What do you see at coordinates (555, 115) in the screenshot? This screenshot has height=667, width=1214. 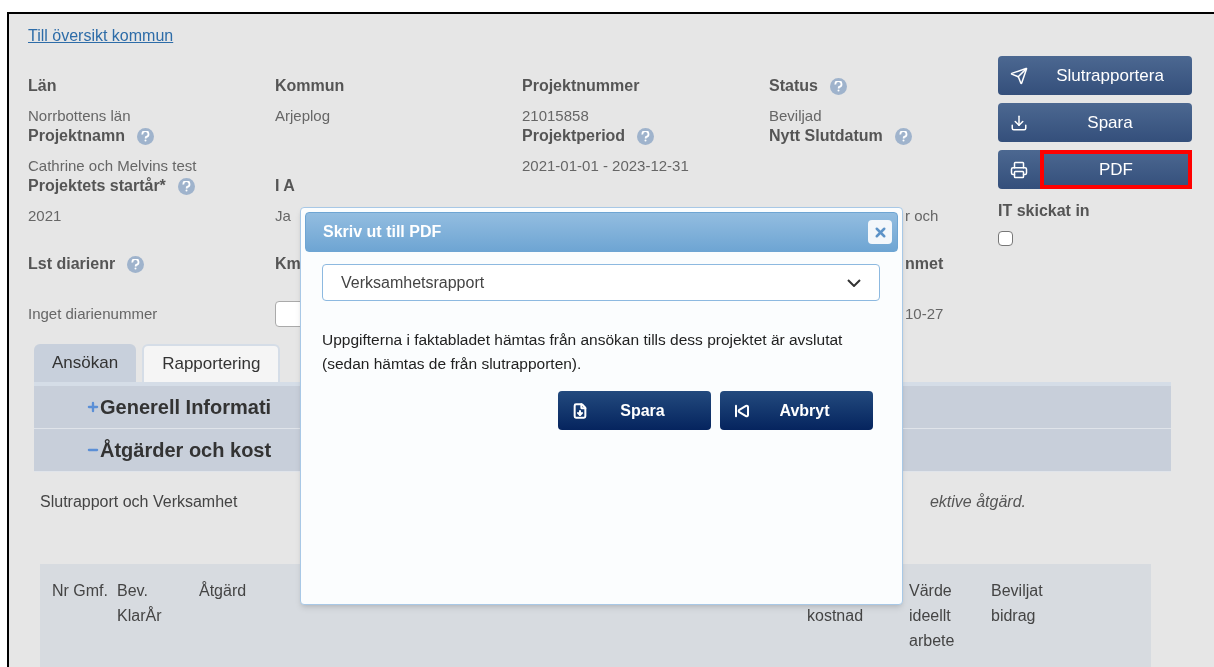 I see `field-value: 21015858` at bounding box center [555, 115].